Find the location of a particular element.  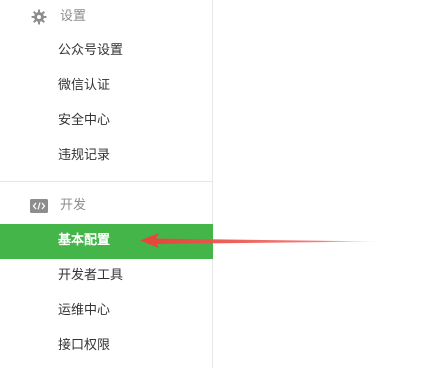

section-header-develop: 开发 is located at coordinates (106, 206).